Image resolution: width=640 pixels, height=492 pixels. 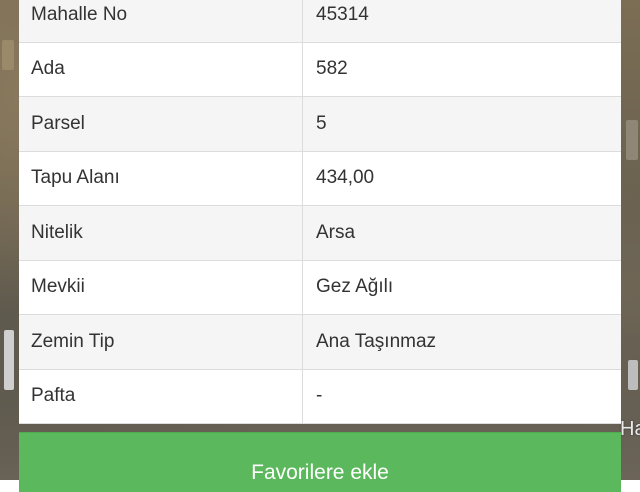 I want to click on row-value: 434,00, so click(x=345, y=178).